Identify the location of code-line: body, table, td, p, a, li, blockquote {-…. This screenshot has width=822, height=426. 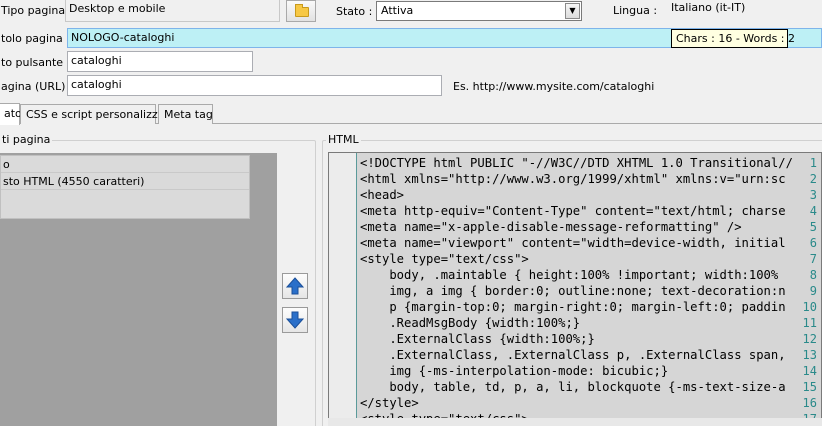
(572, 387).